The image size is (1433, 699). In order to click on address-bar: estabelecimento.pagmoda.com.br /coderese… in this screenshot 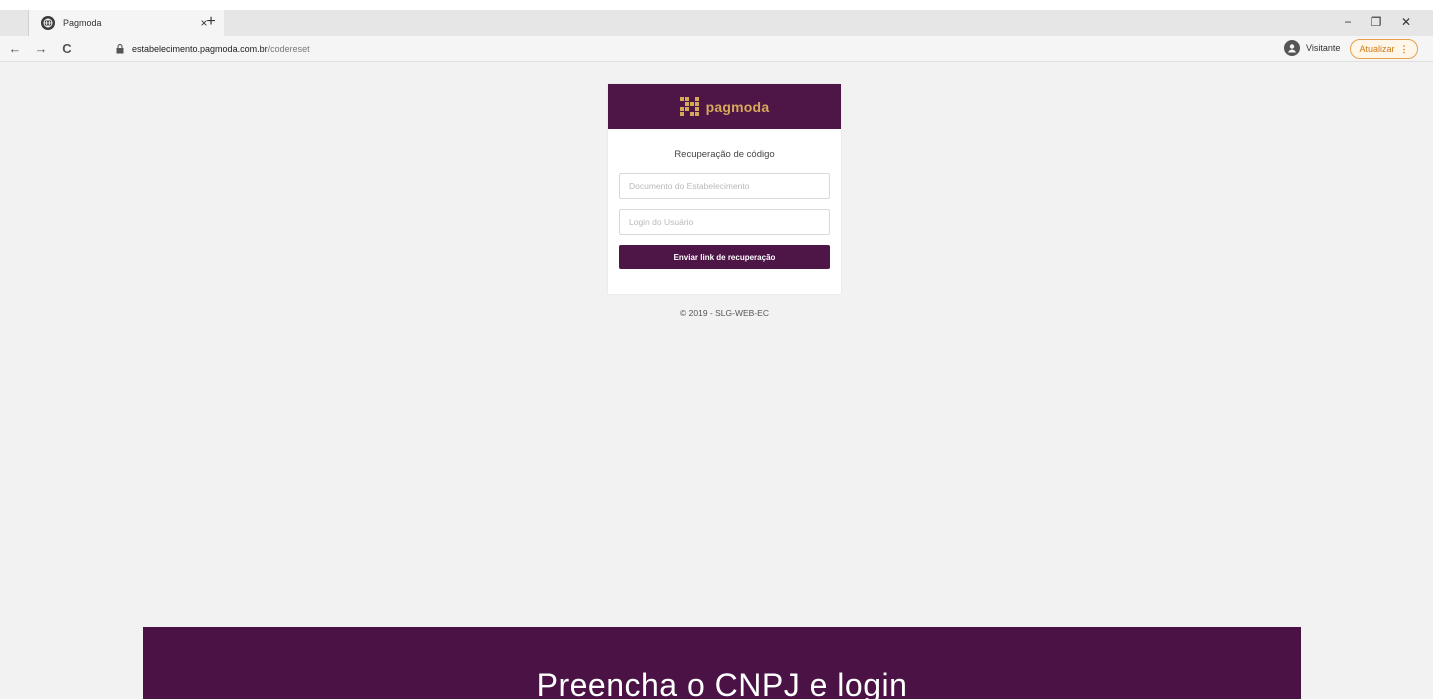, I will do `click(689, 49)`.